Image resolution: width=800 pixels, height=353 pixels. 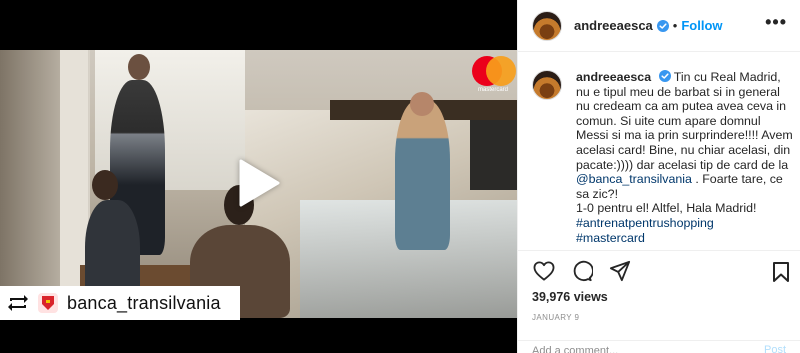 I want to click on author-username: andreeaesca, so click(x=613, y=25).